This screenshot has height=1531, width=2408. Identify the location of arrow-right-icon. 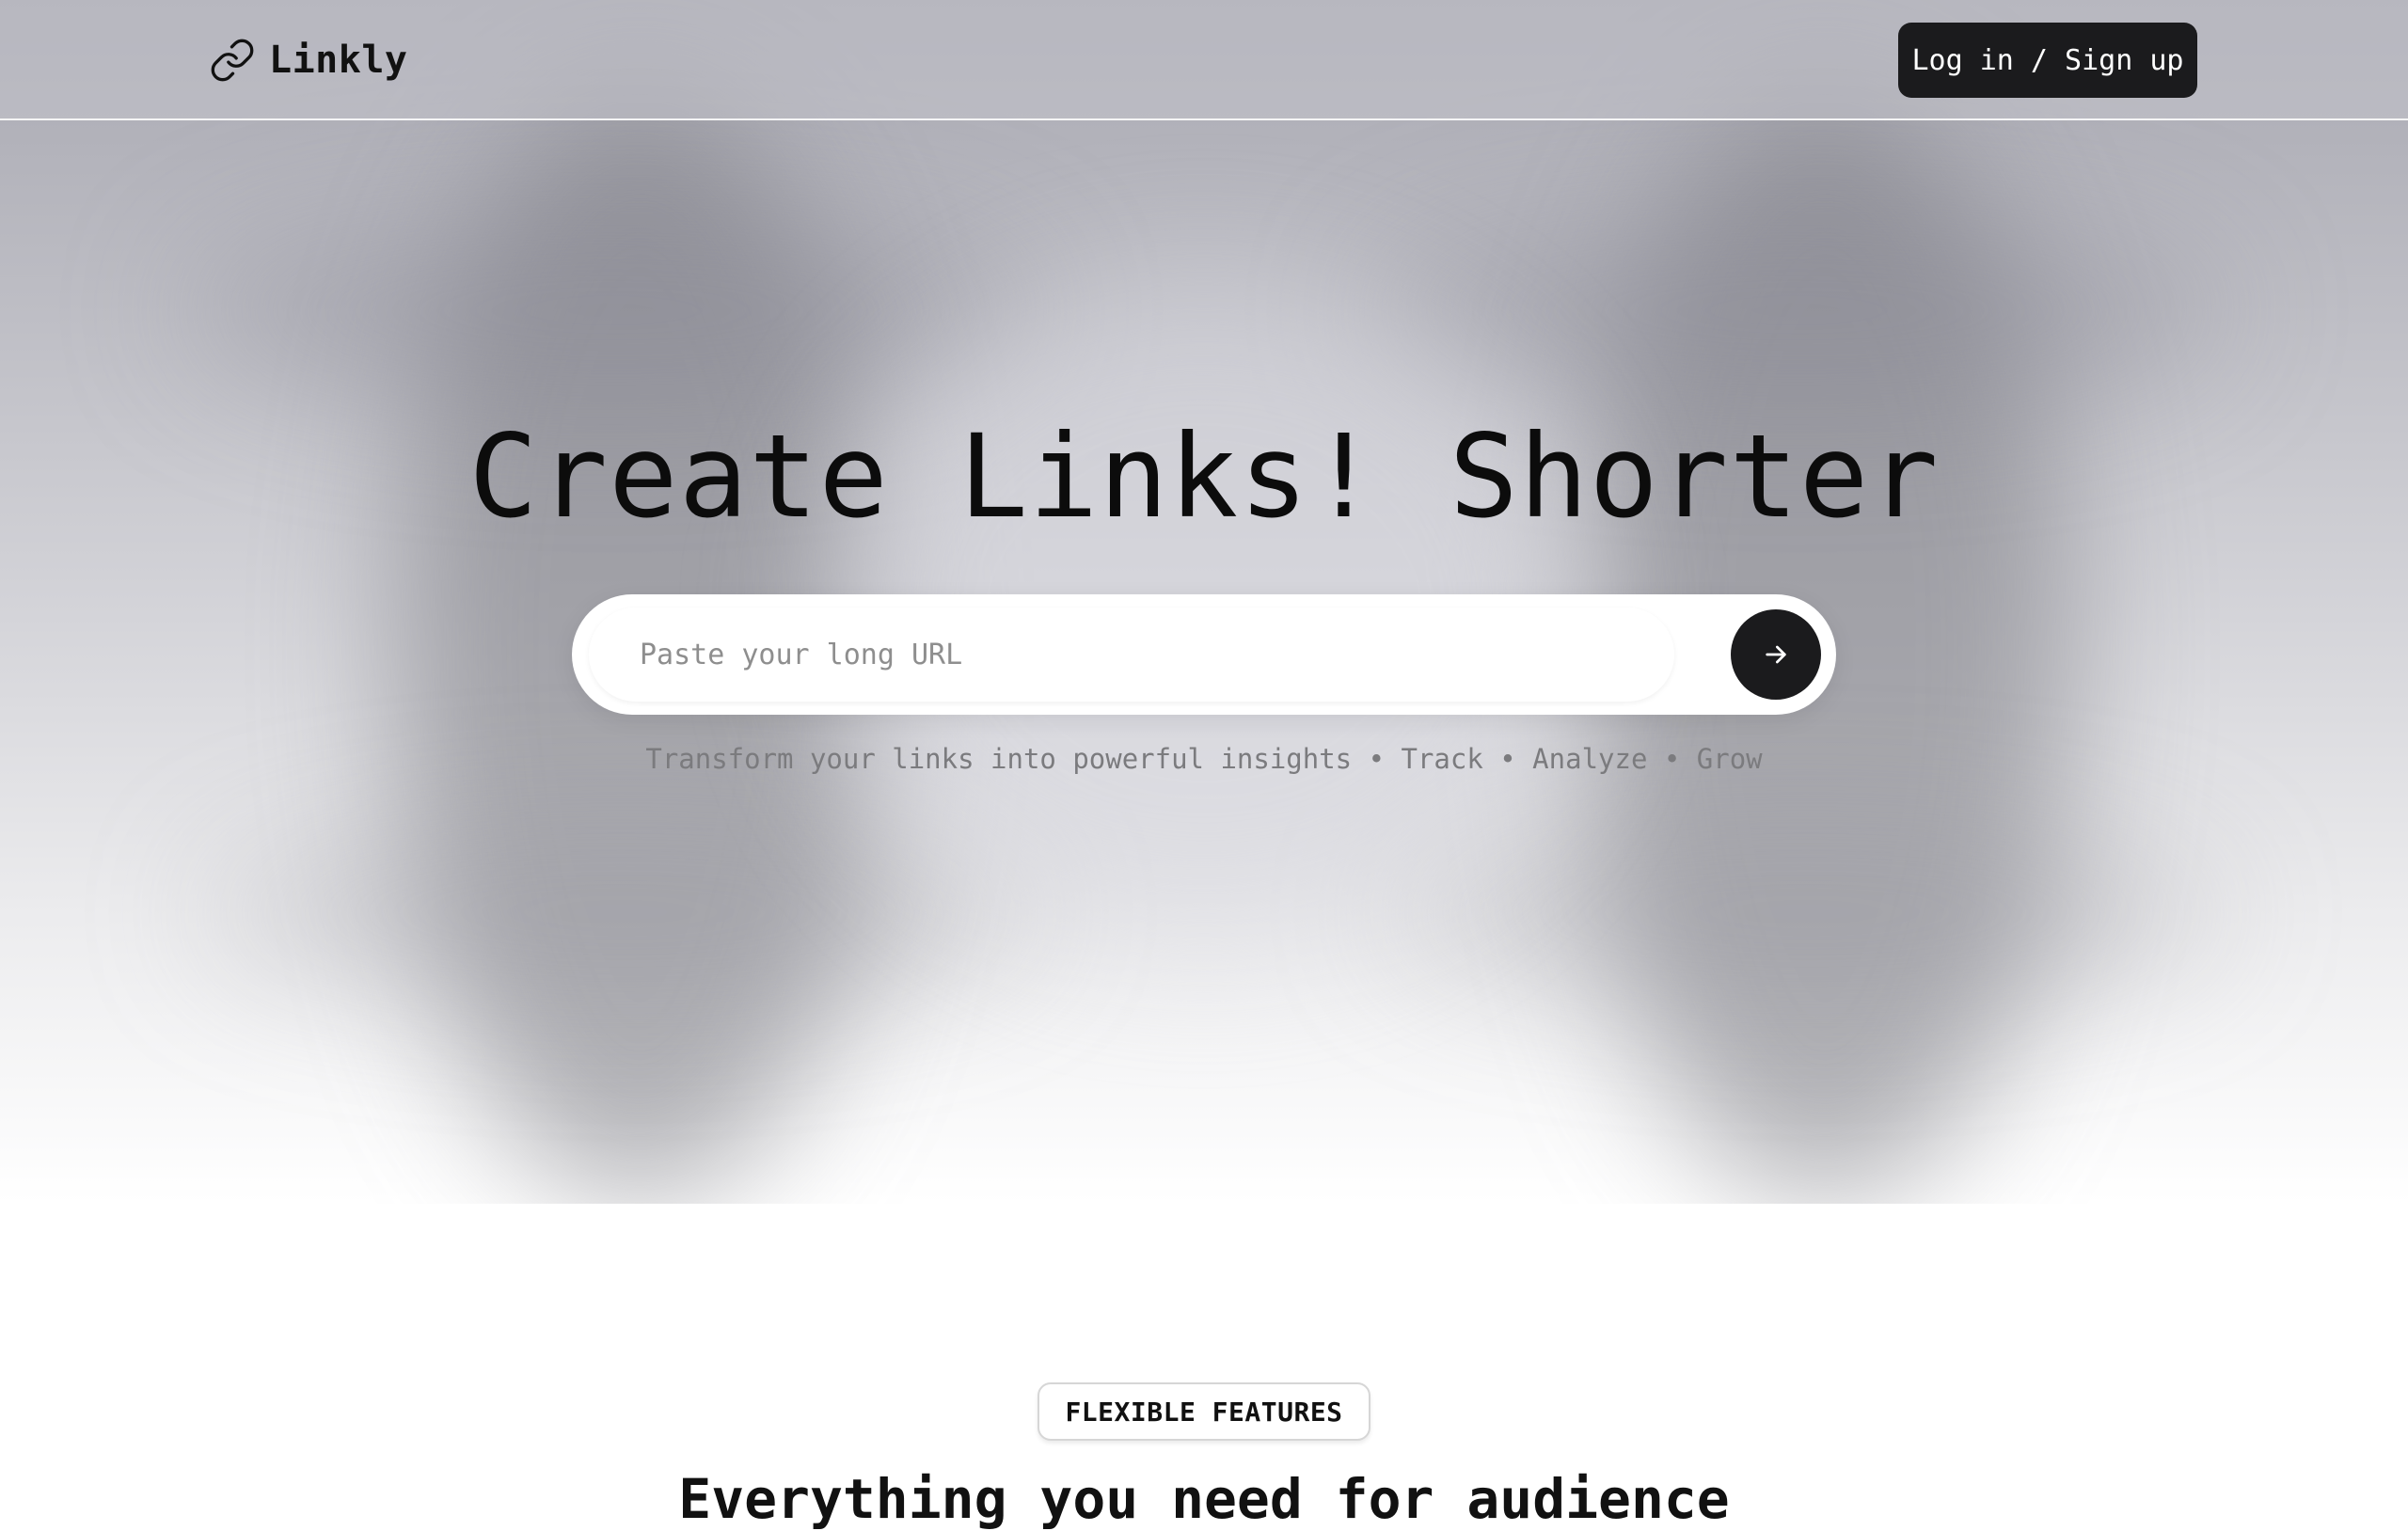
(1776, 654).